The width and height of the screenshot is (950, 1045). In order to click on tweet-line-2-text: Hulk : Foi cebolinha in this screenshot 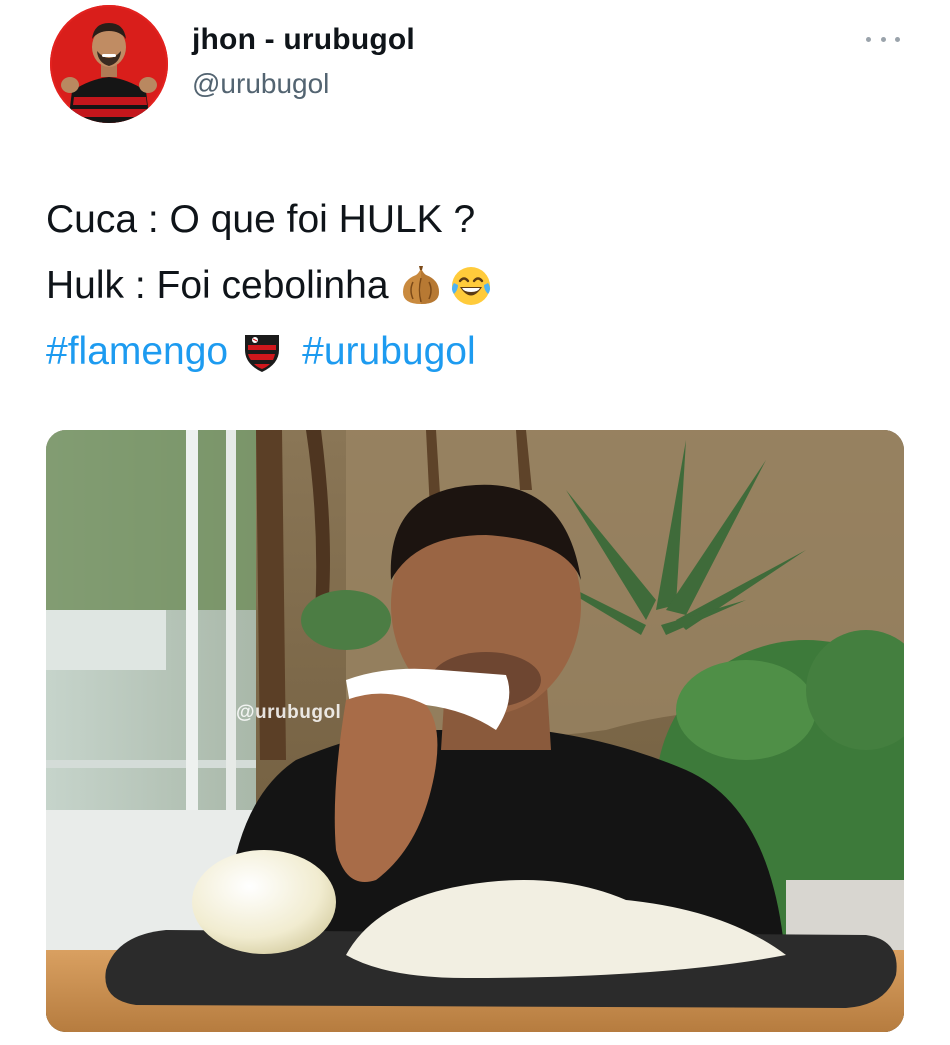, I will do `click(217, 285)`.